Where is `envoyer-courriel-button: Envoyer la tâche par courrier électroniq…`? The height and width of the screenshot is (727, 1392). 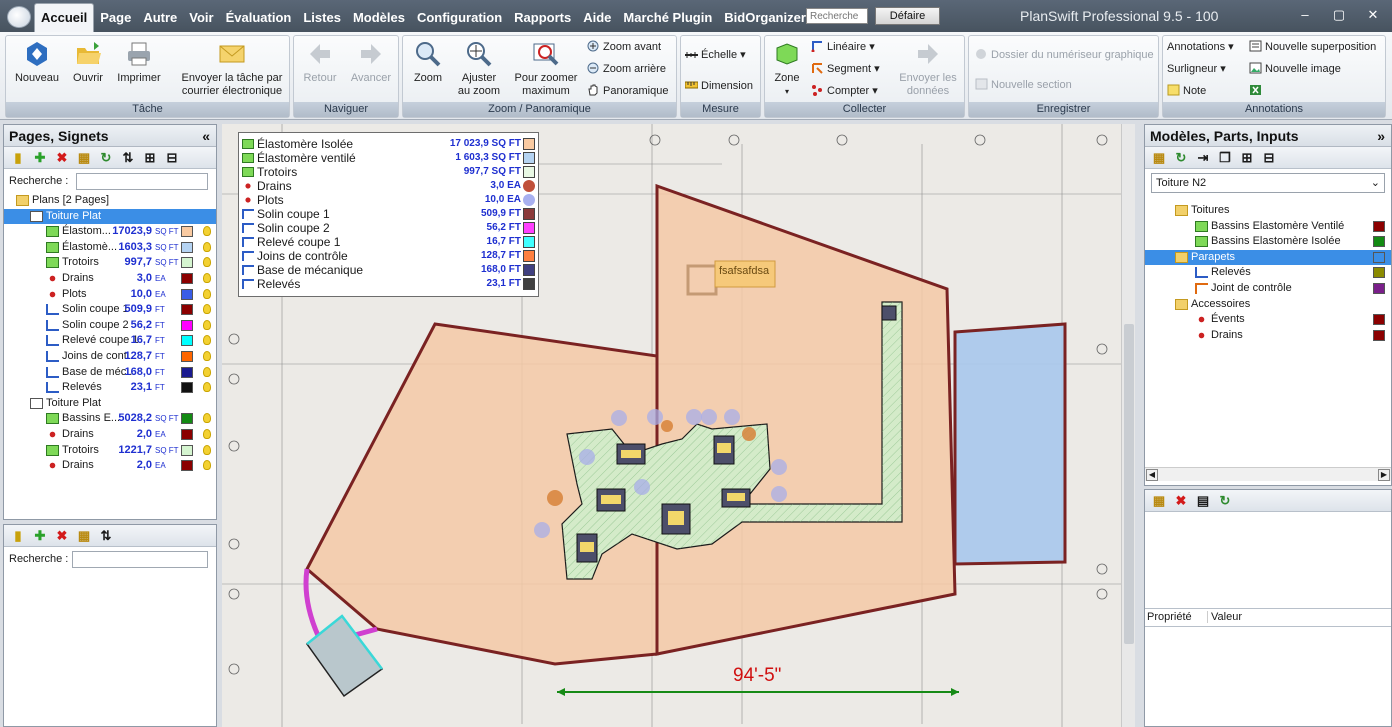
envoyer-courriel-button: Envoyer la tâche par courrier électroniq… is located at coordinates (232, 69).